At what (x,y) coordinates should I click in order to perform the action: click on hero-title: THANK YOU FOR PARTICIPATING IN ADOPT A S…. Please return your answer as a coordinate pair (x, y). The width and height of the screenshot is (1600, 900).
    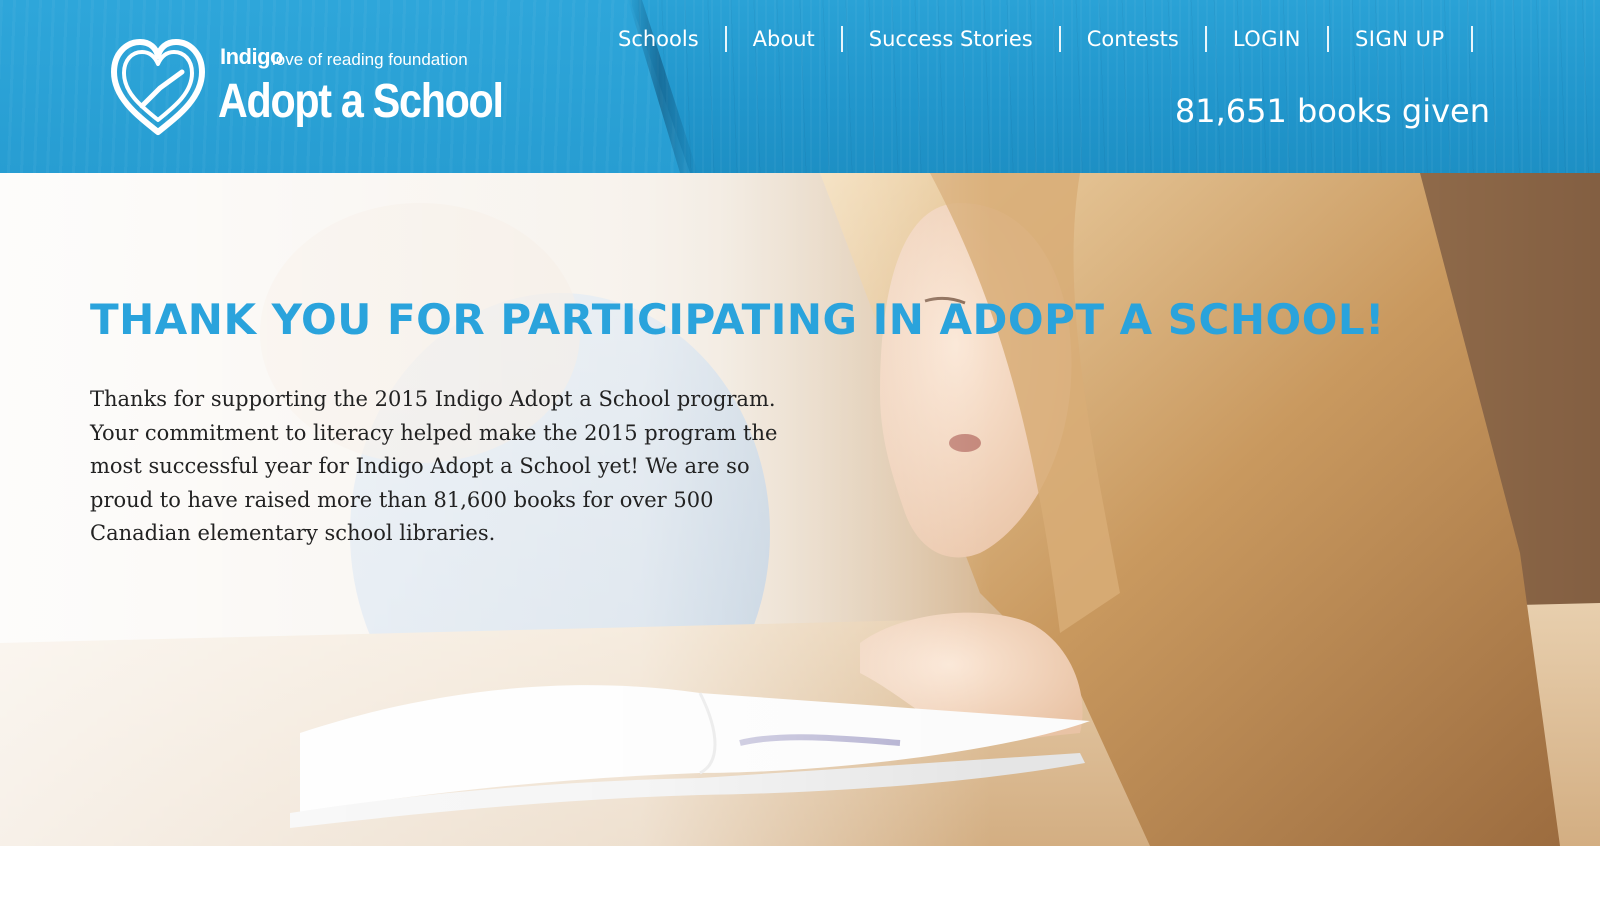
    Looking at the image, I should click on (737, 319).